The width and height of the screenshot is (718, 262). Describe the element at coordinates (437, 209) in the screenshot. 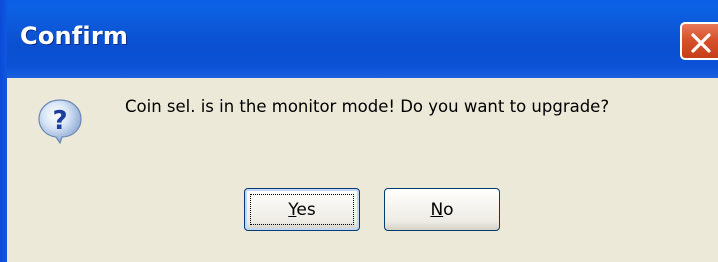

I see `no-accelerator: N` at that location.